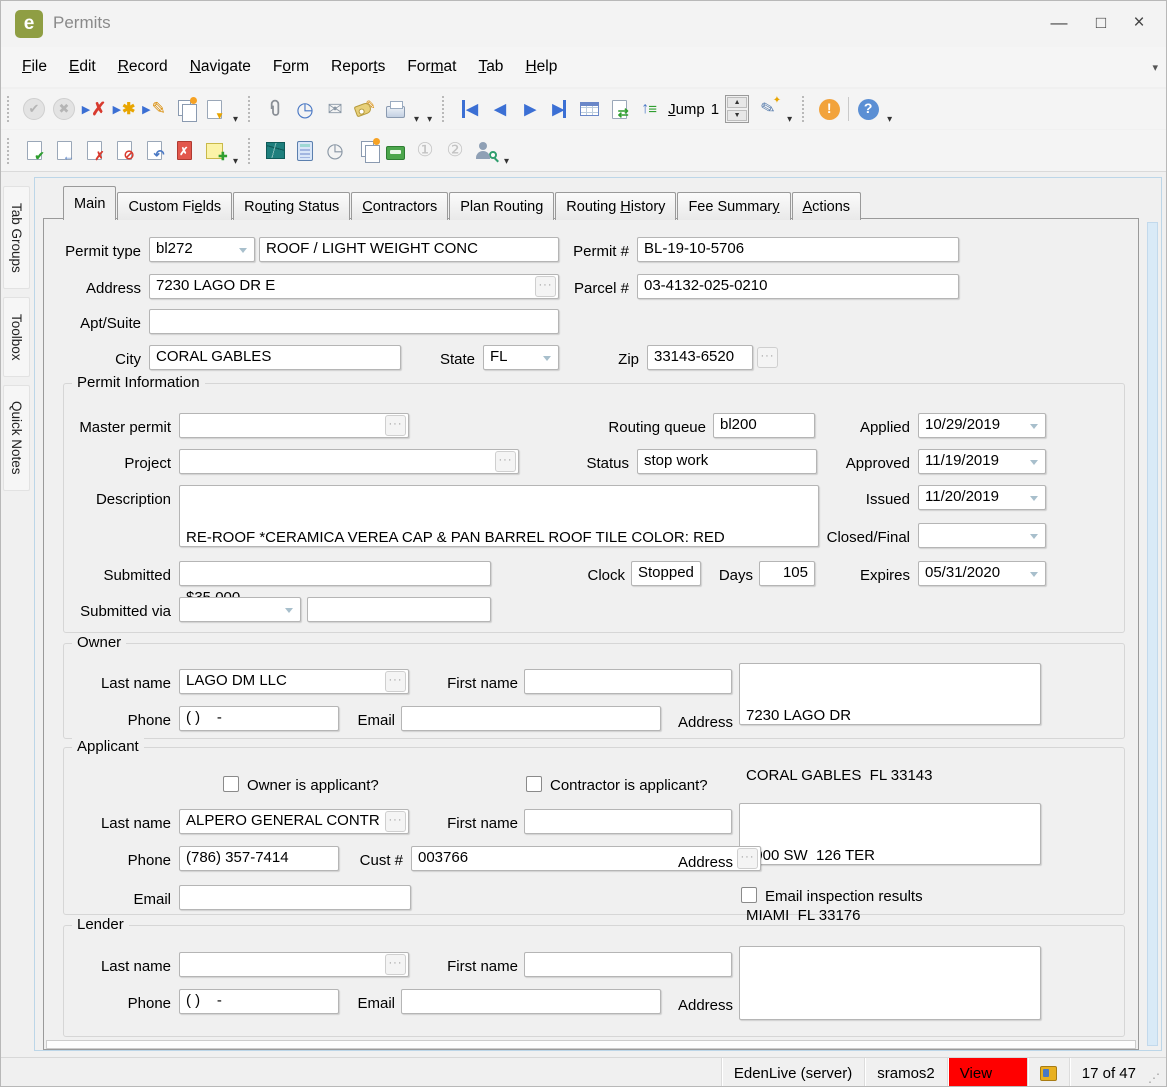  What do you see at coordinates (1139, 23) in the screenshot?
I see `close-button: ×` at bounding box center [1139, 23].